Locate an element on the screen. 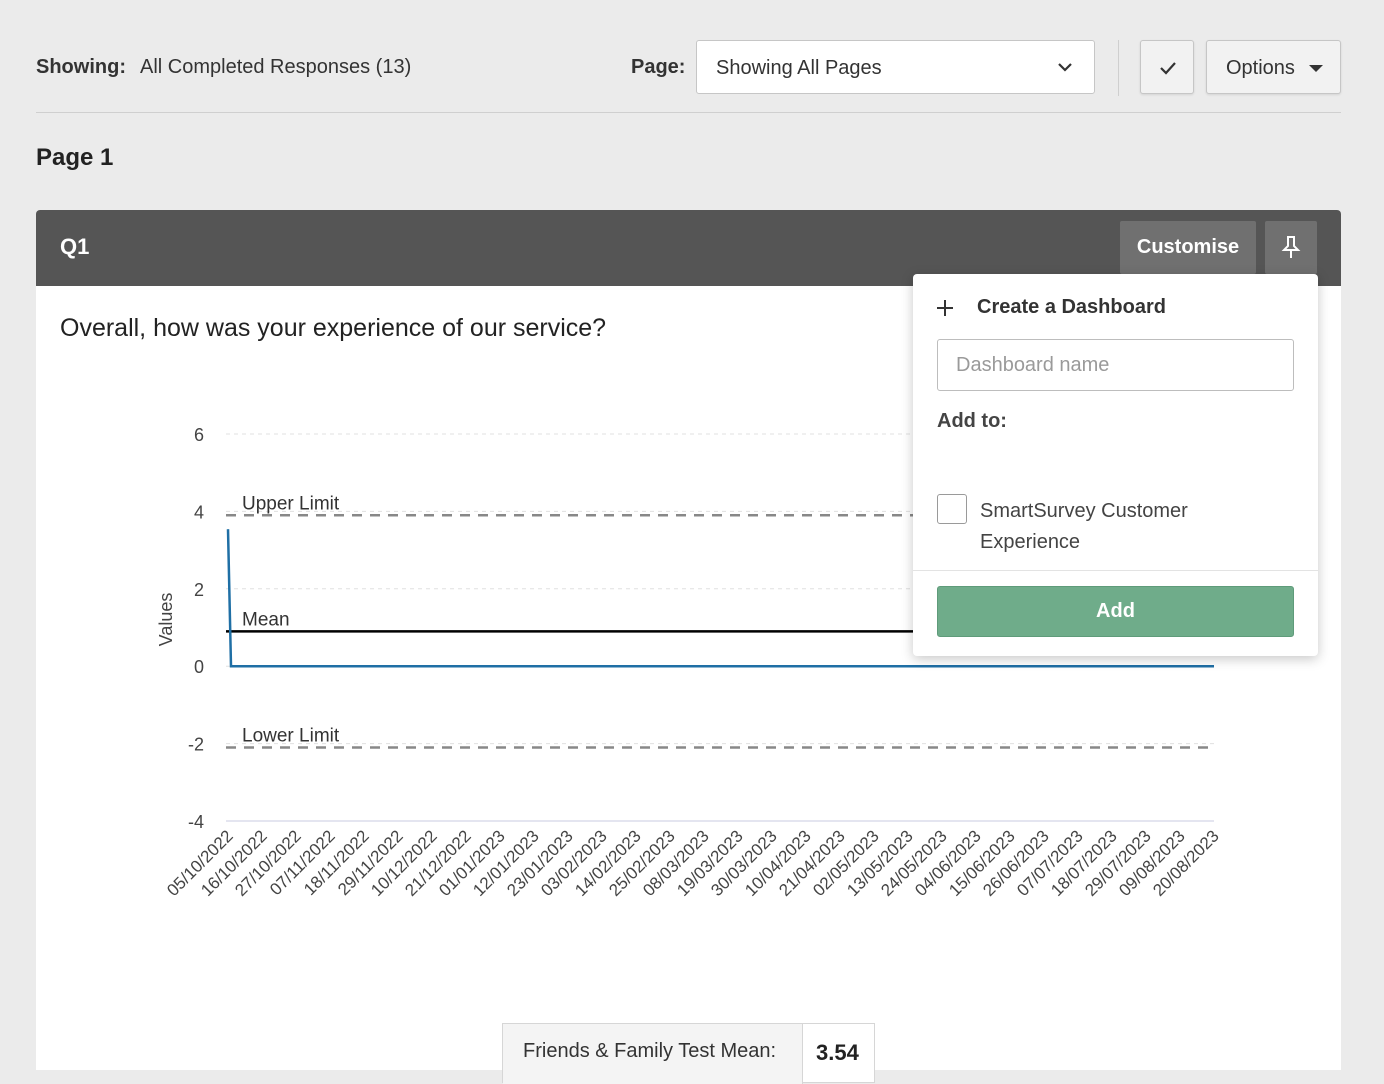 Image resolution: width=1384 pixels, height=1084 pixels. y-tick-label: 0 is located at coordinates (199, 667).